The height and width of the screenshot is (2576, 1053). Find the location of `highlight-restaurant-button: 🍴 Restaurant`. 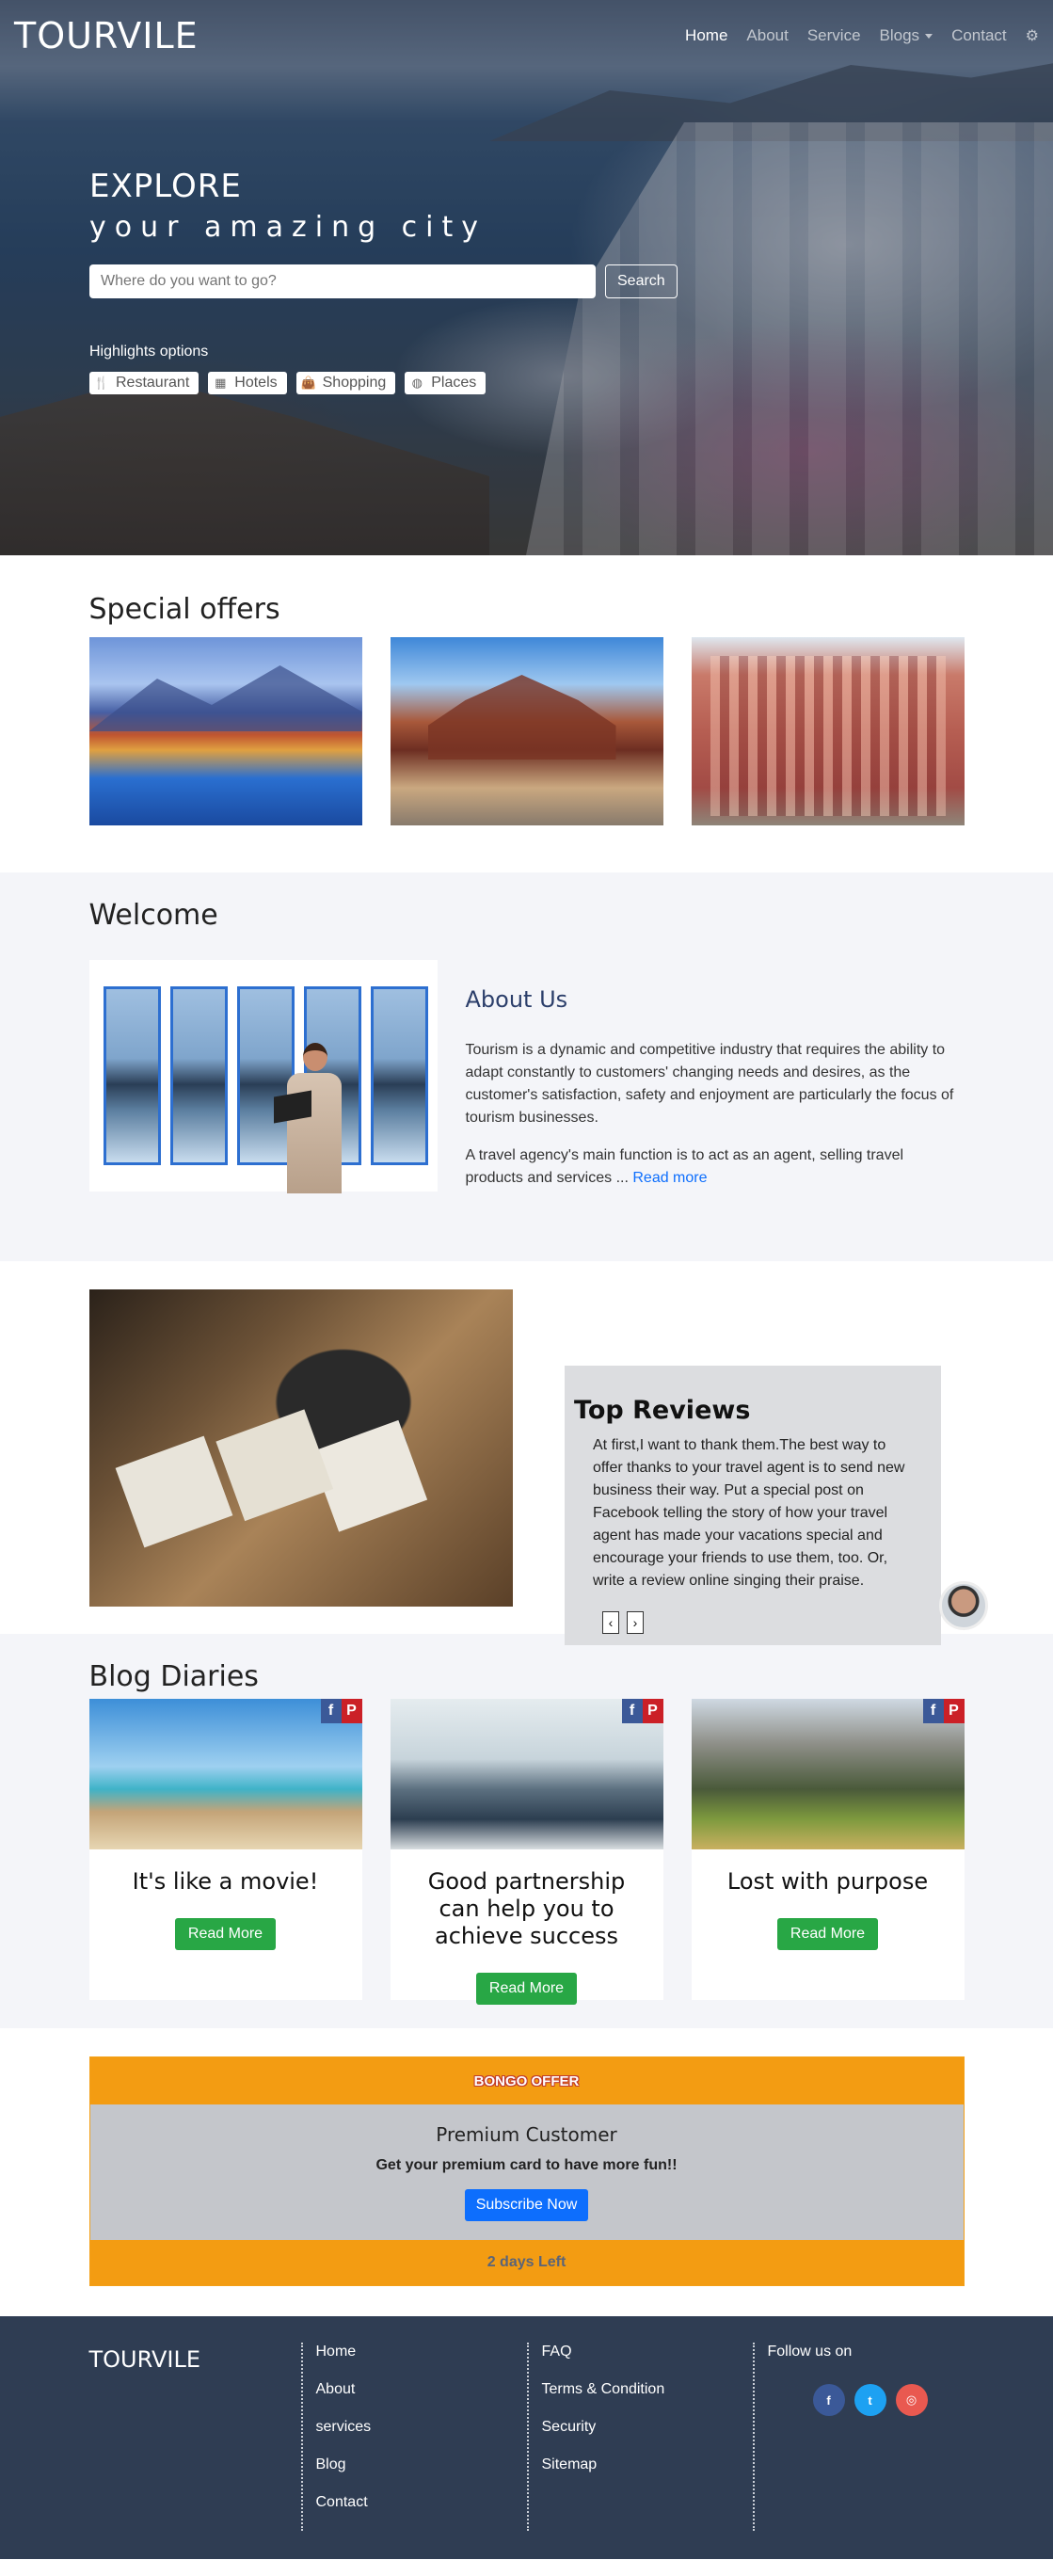

highlight-restaurant-button: 🍴 Restaurant is located at coordinates (144, 383).